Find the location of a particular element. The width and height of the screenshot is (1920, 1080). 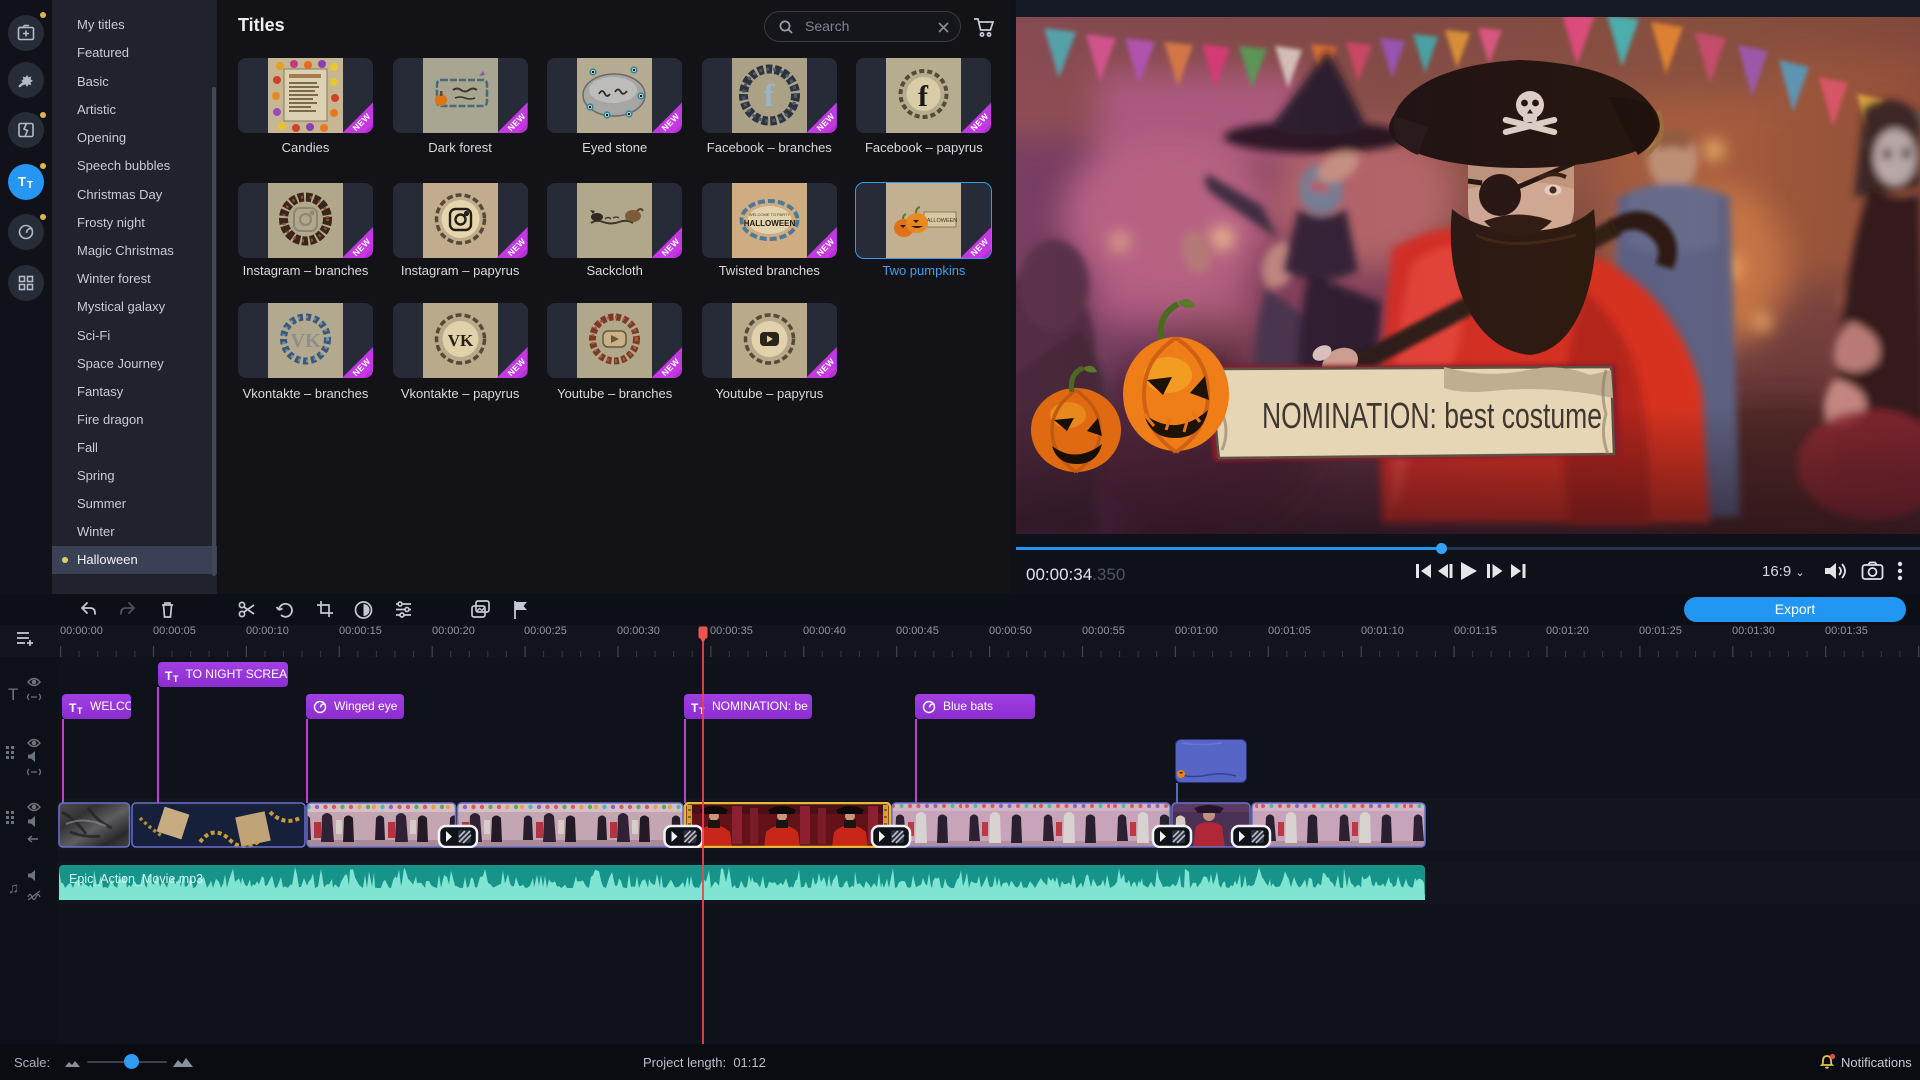

svg-text: Epic_Action_Movie.mp3 is located at coordinates (136, 879).